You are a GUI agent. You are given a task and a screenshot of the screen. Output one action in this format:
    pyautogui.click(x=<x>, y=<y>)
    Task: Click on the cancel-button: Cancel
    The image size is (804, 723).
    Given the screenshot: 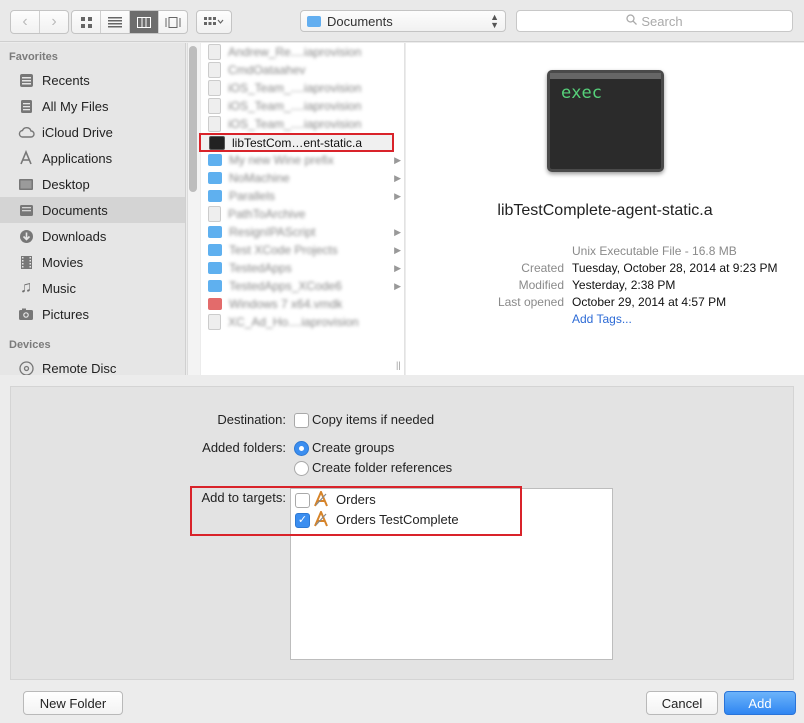 What is the action you would take?
    pyautogui.click(x=682, y=703)
    